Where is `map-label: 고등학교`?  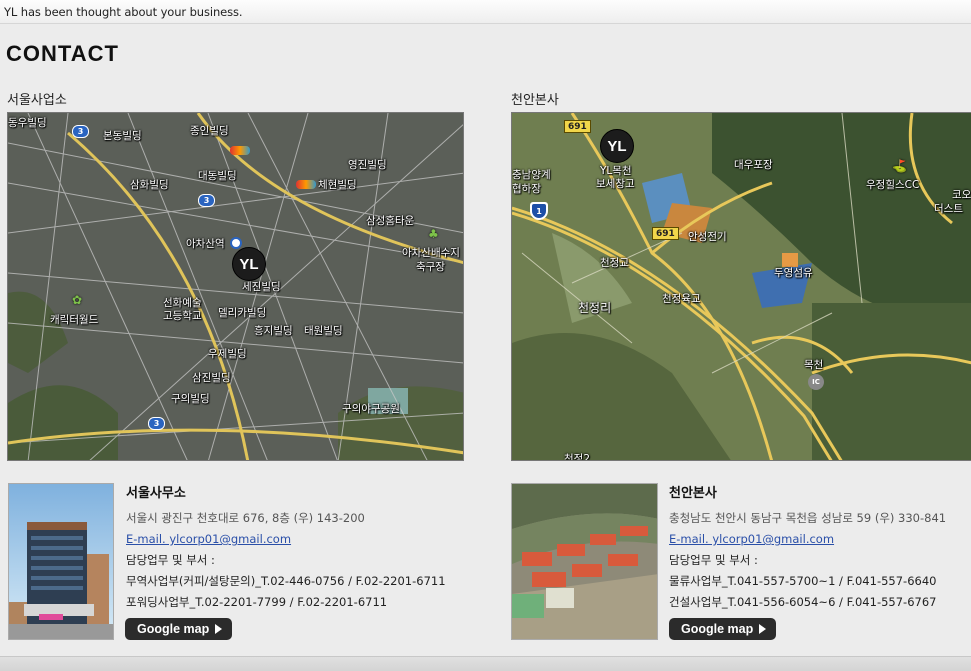
map-label: 고등학교 is located at coordinates (182, 316).